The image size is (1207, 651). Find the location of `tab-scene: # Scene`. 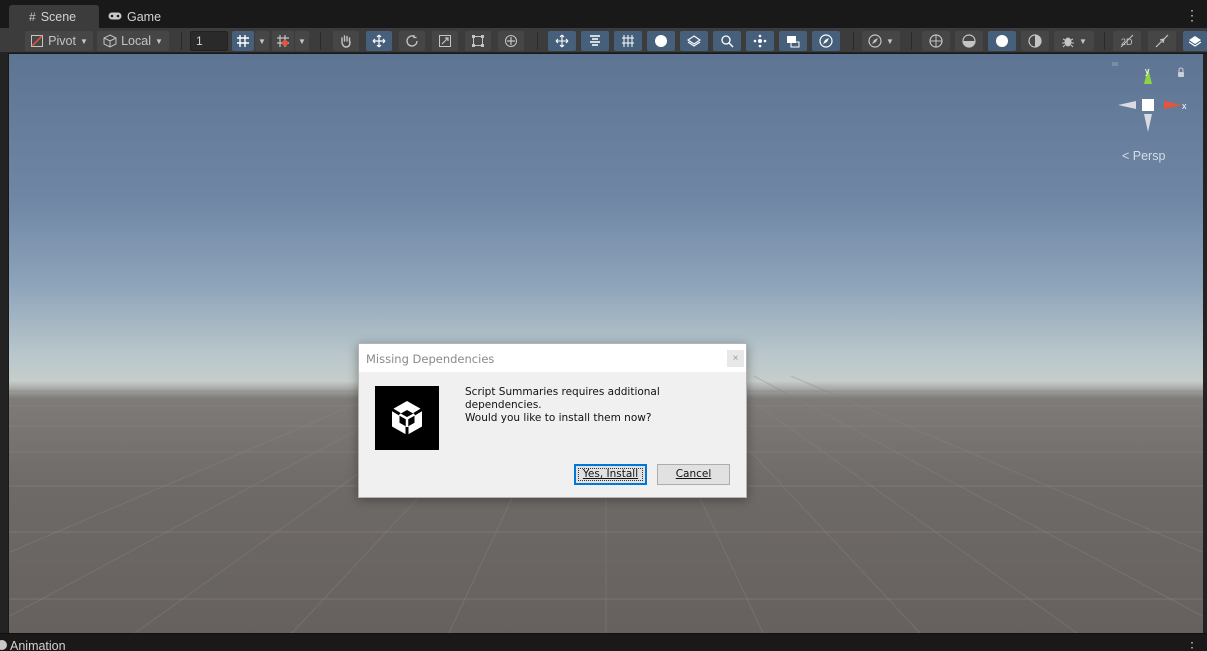

tab-scene: # Scene is located at coordinates (54, 16).